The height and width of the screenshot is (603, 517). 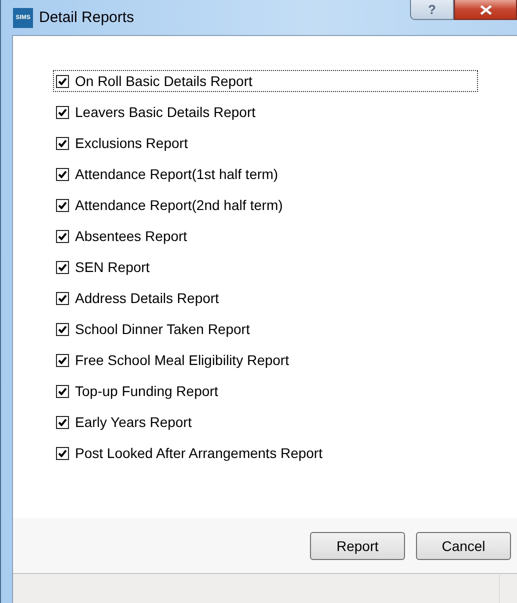 I want to click on checkbox-label: Leavers Basic Details Report, so click(x=165, y=112).